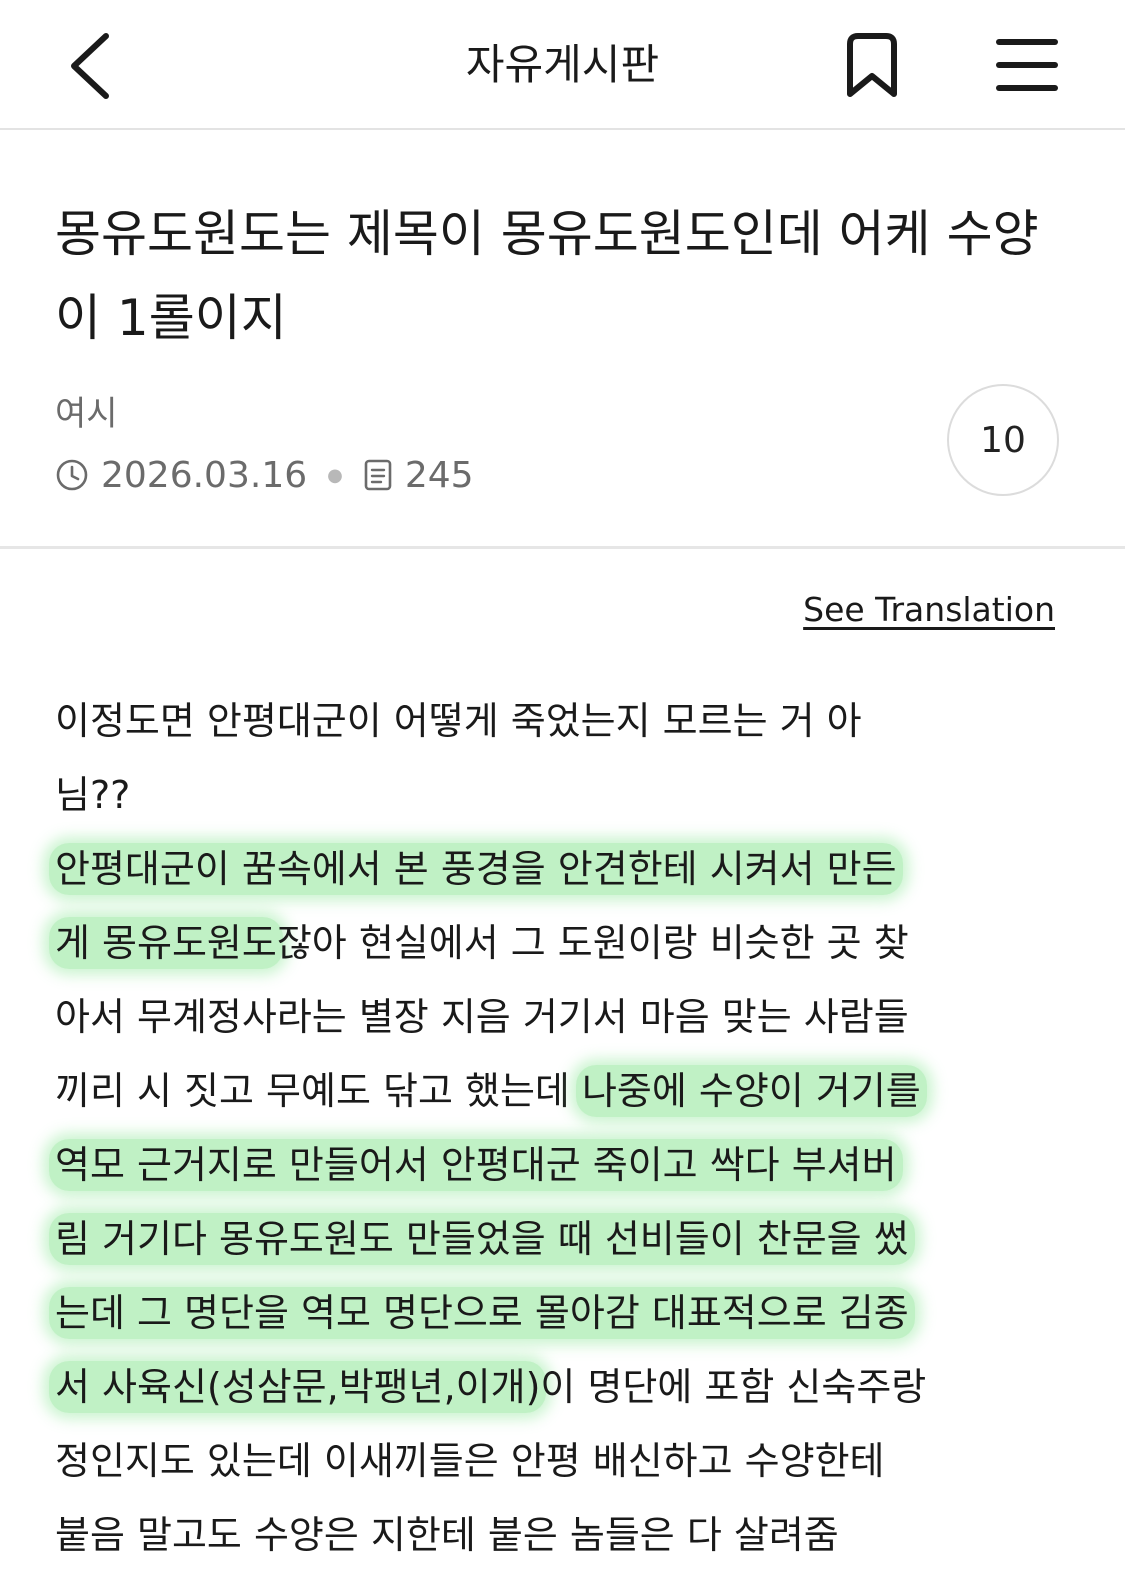  I want to click on hamburger-menu-icon, so click(1027, 65).